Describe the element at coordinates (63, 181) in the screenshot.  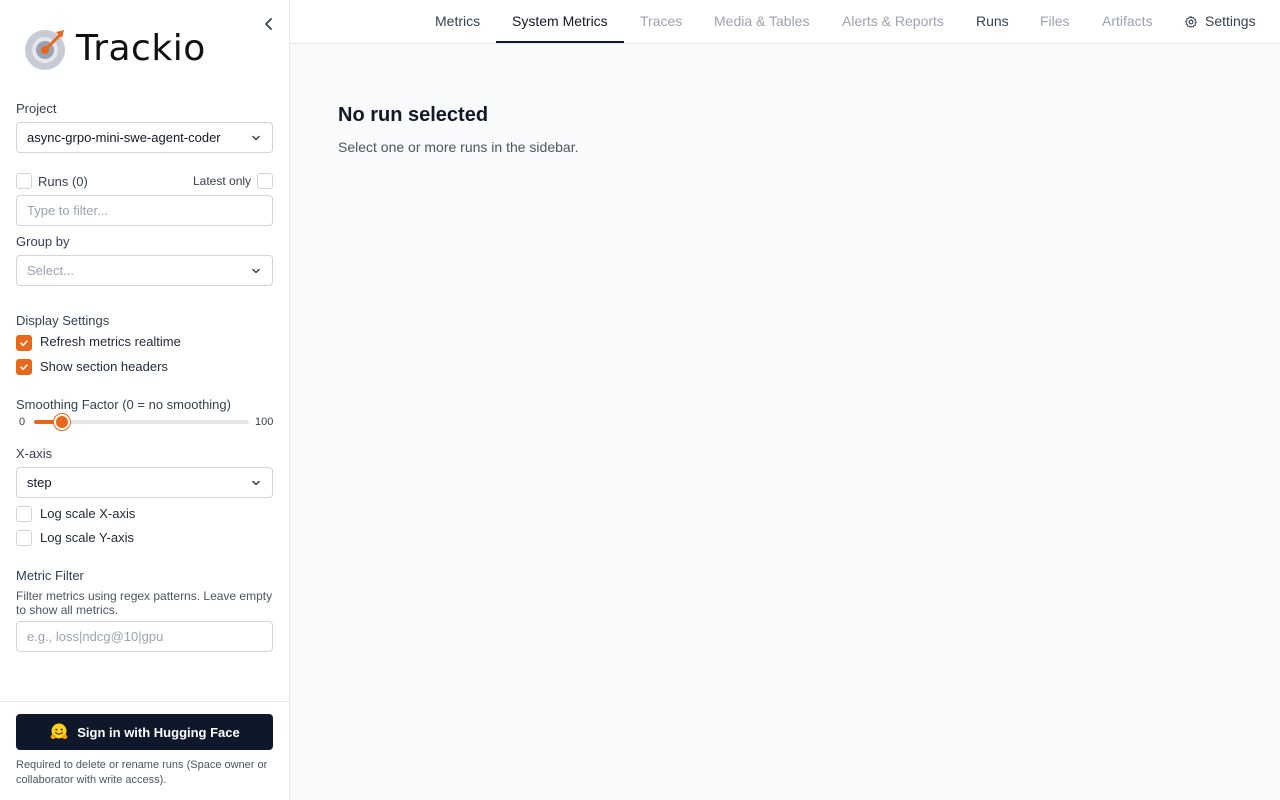
I see `runs-label: Runs (0)` at that location.